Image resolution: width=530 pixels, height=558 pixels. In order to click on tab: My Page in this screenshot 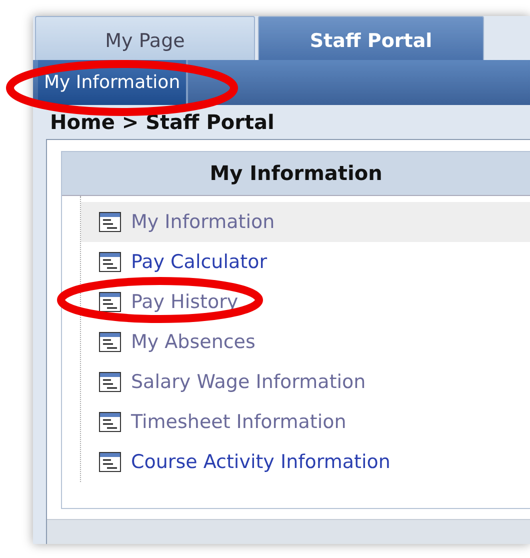, I will do `click(145, 38)`.